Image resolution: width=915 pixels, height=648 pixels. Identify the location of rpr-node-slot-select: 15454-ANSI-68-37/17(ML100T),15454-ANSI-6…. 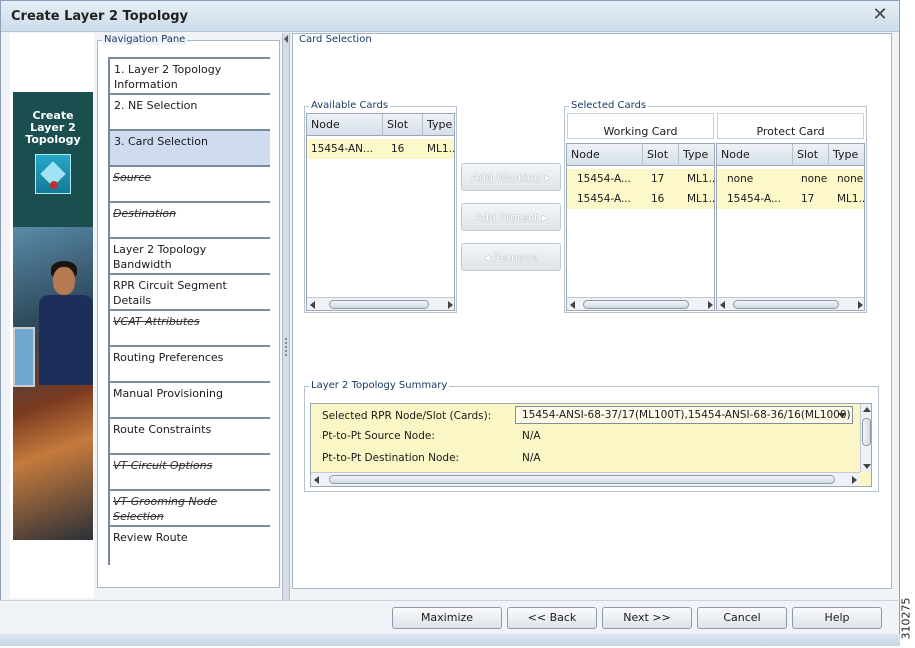
(684, 415).